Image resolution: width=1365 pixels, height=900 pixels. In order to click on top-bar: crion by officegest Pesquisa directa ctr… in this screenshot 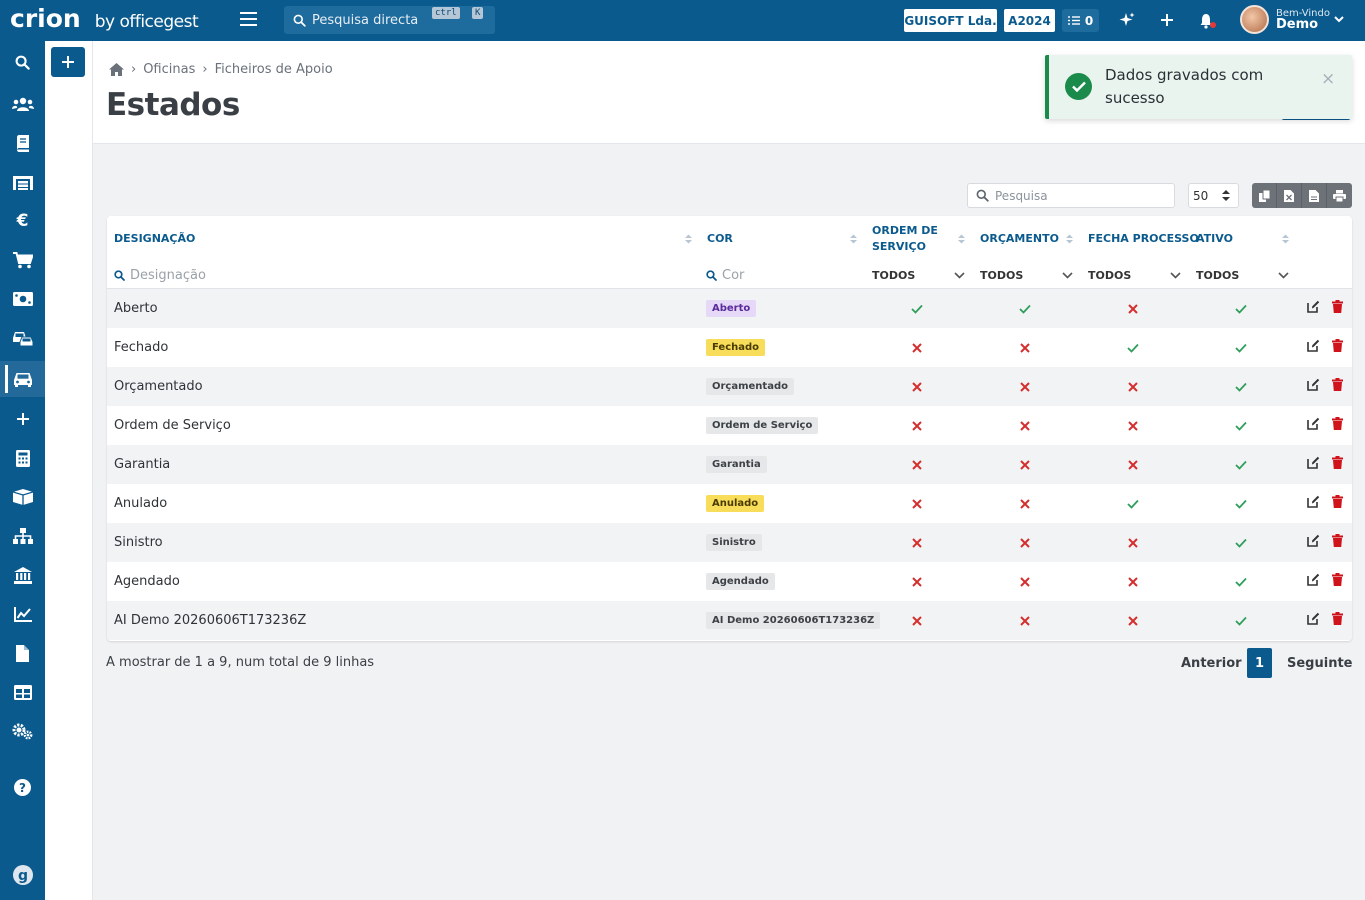, I will do `click(682, 20)`.